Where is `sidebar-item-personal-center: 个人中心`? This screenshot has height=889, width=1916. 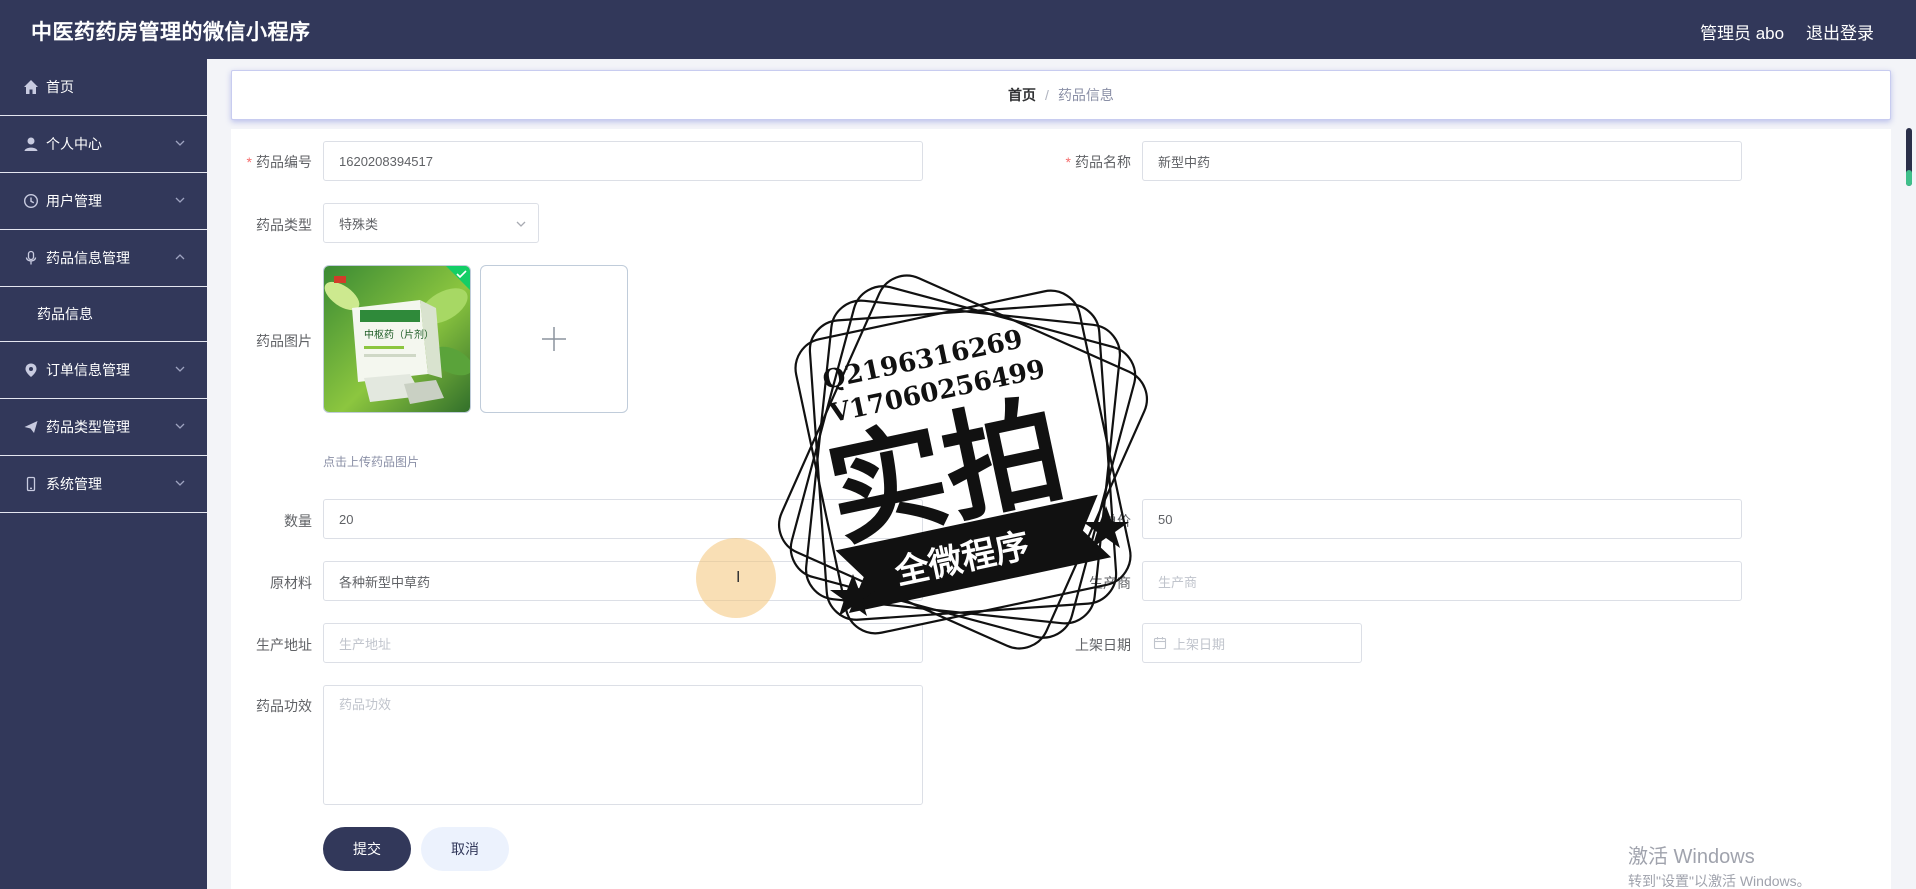 sidebar-item-personal-center: 个人中心 is located at coordinates (103, 144).